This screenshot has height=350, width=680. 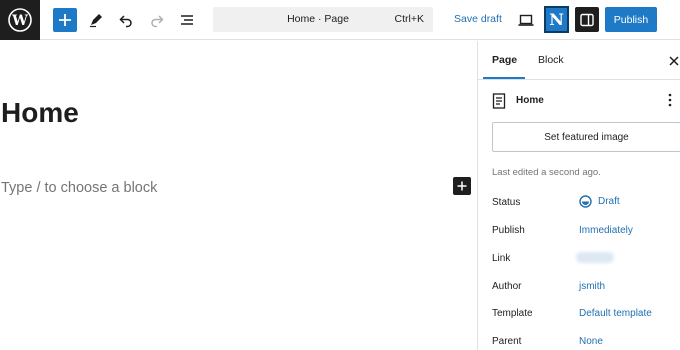 I want to click on status-value: Draft, so click(x=609, y=201).